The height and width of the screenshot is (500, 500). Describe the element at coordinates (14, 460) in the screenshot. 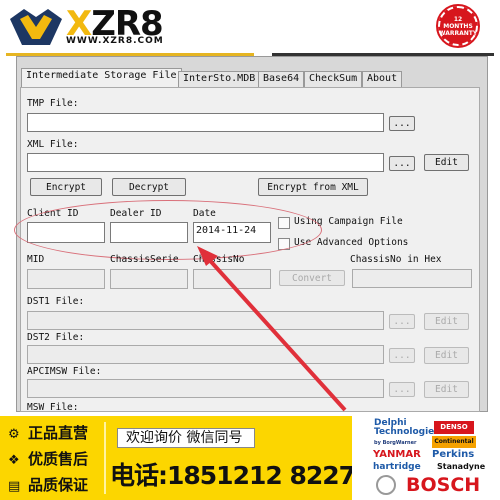

I see `service-icon: ❖` at that location.